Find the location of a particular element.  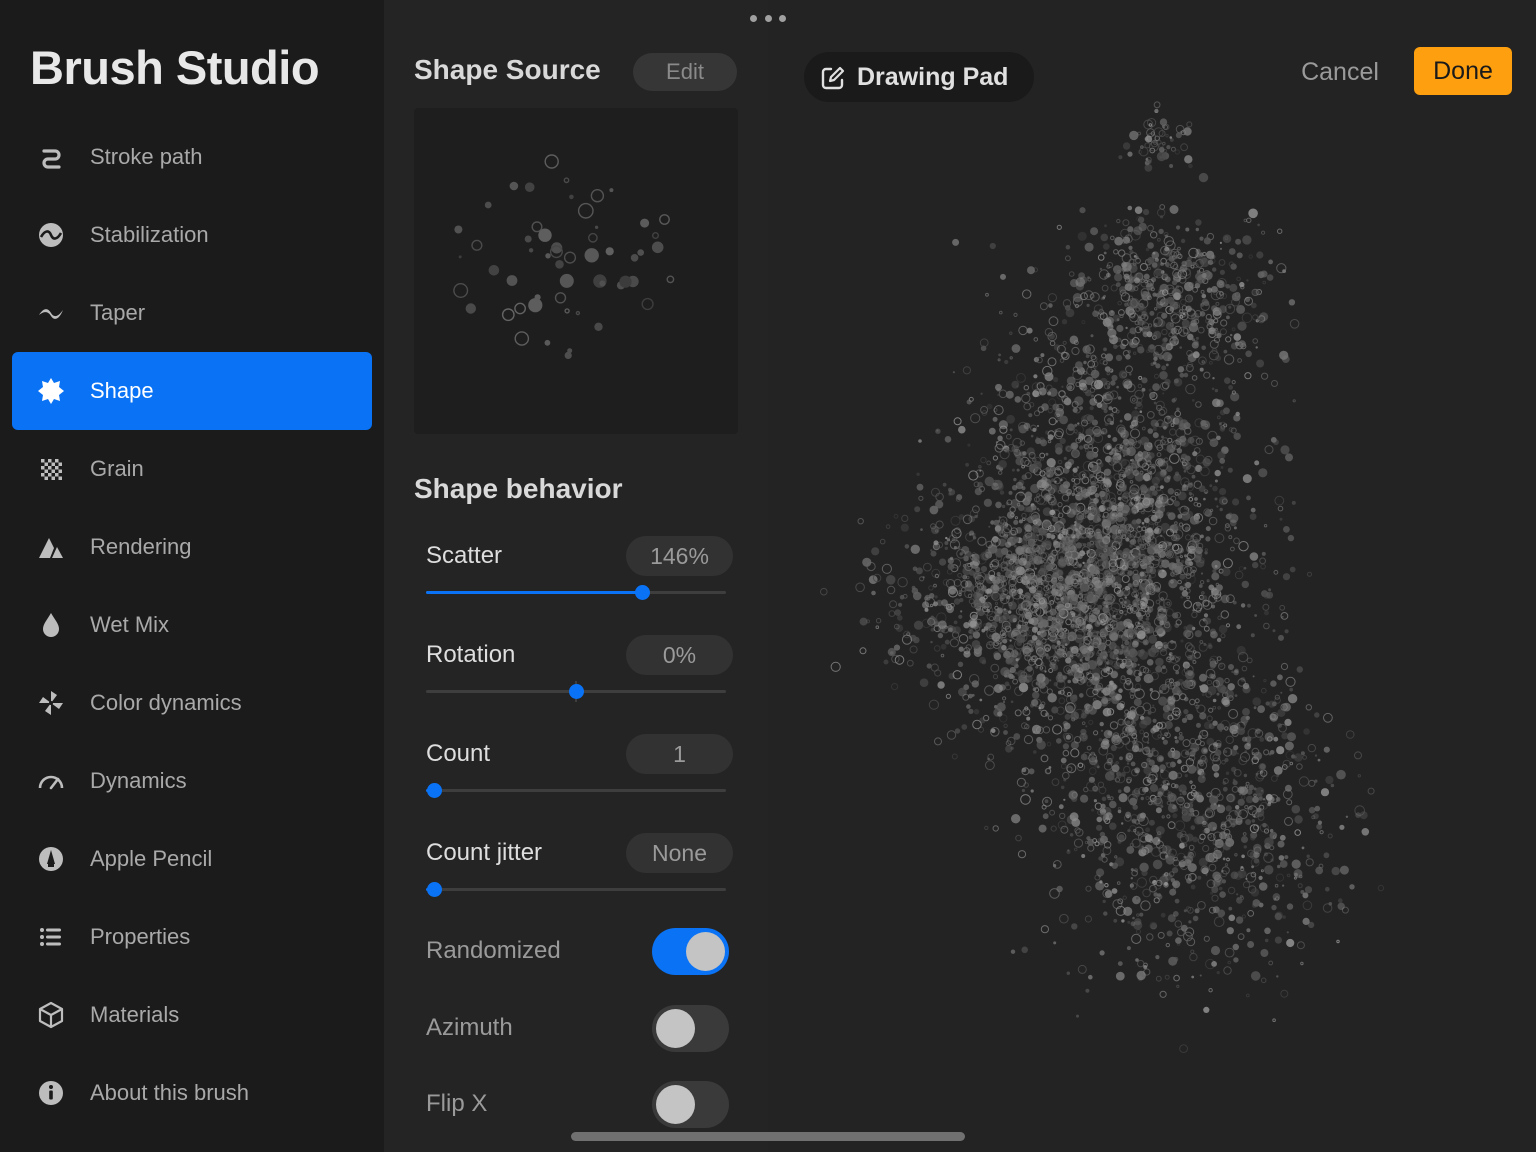

rotation-value: 0% is located at coordinates (679, 655).